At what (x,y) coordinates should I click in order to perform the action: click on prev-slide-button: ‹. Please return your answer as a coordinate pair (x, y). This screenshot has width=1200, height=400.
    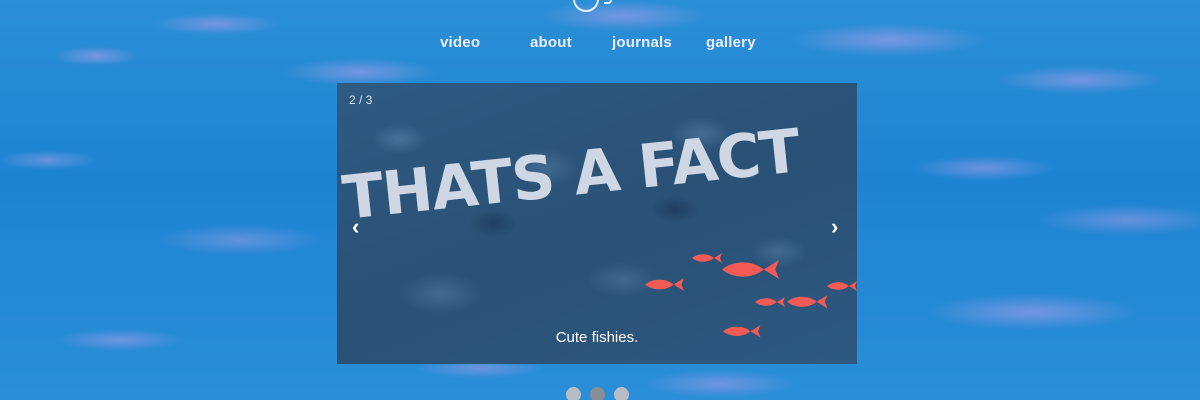
    Looking at the image, I should click on (355, 227).